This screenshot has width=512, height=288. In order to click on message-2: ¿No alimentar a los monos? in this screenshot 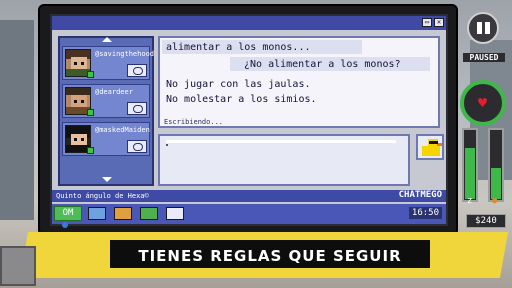, I will do `click(322, 64)`.